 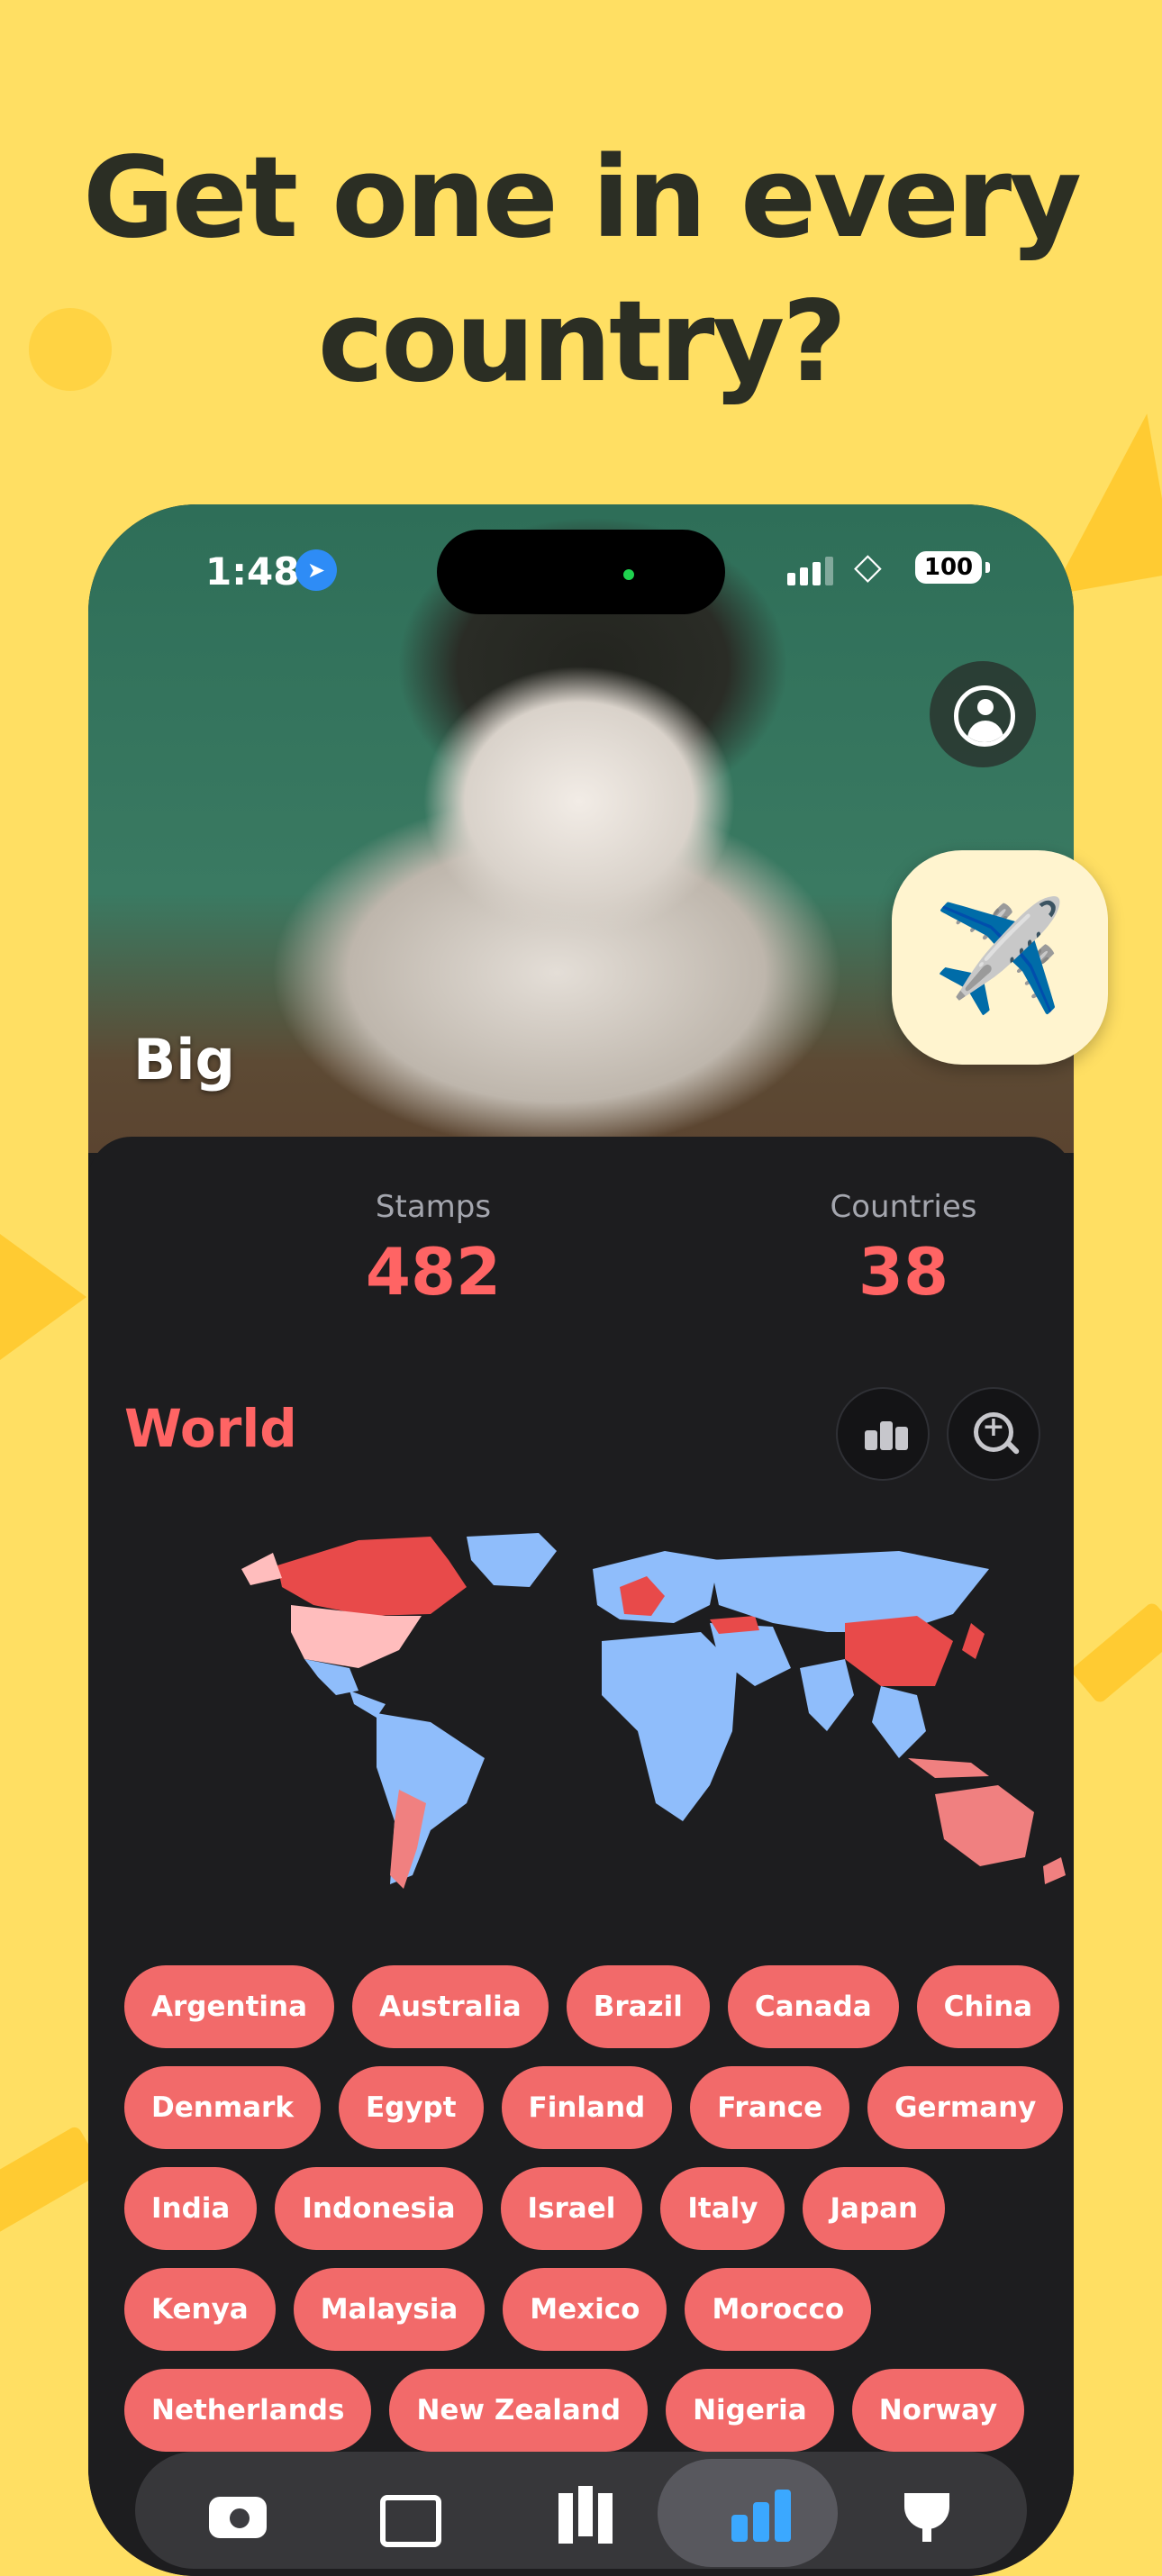 I want to click on map-africa, so click(x=670, y=1726).